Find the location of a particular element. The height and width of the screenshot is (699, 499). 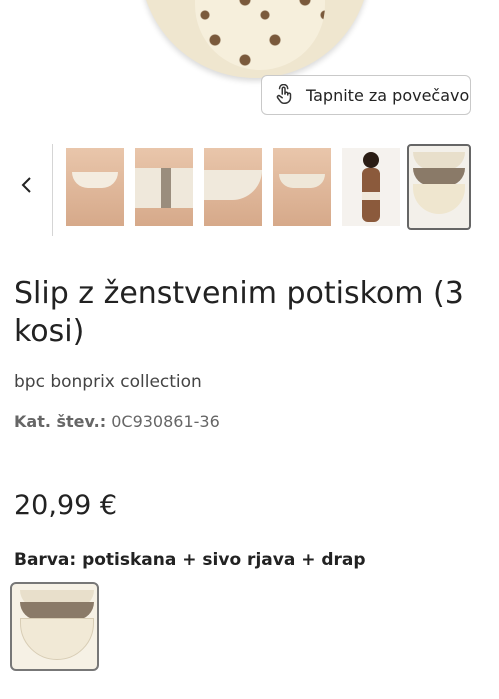

product-price: 20,99 € is located at coordinates (66, 505).